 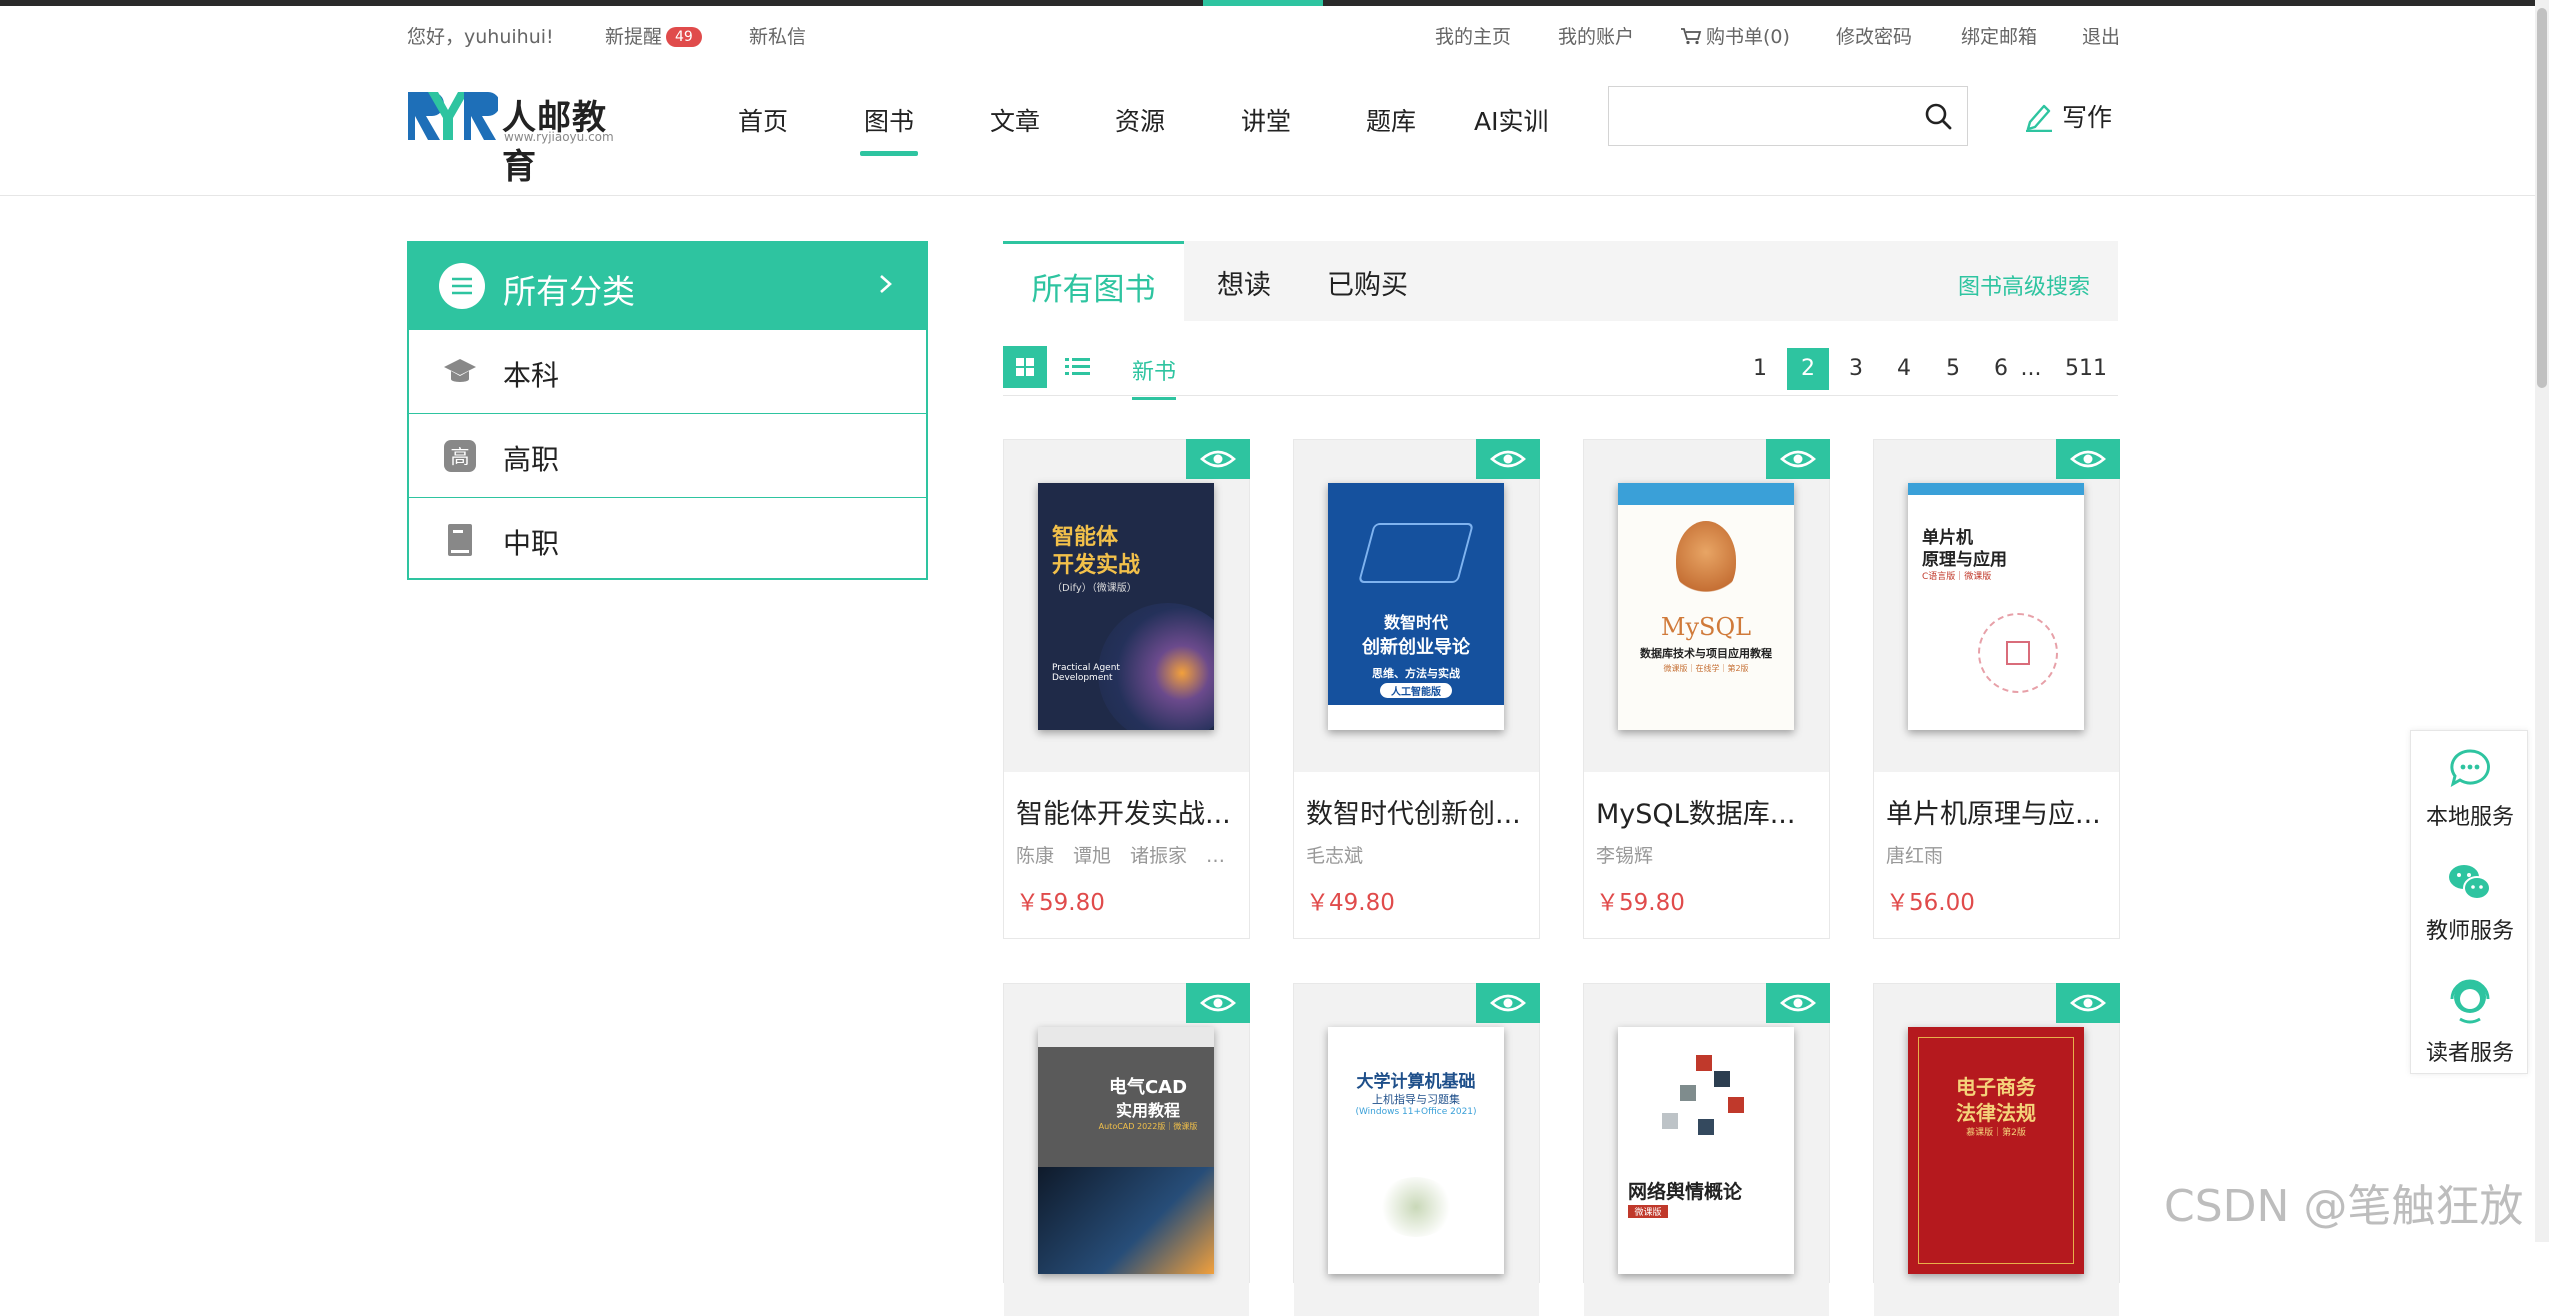 I want to click on nav-home: 首页, so click(x=763, y=120).